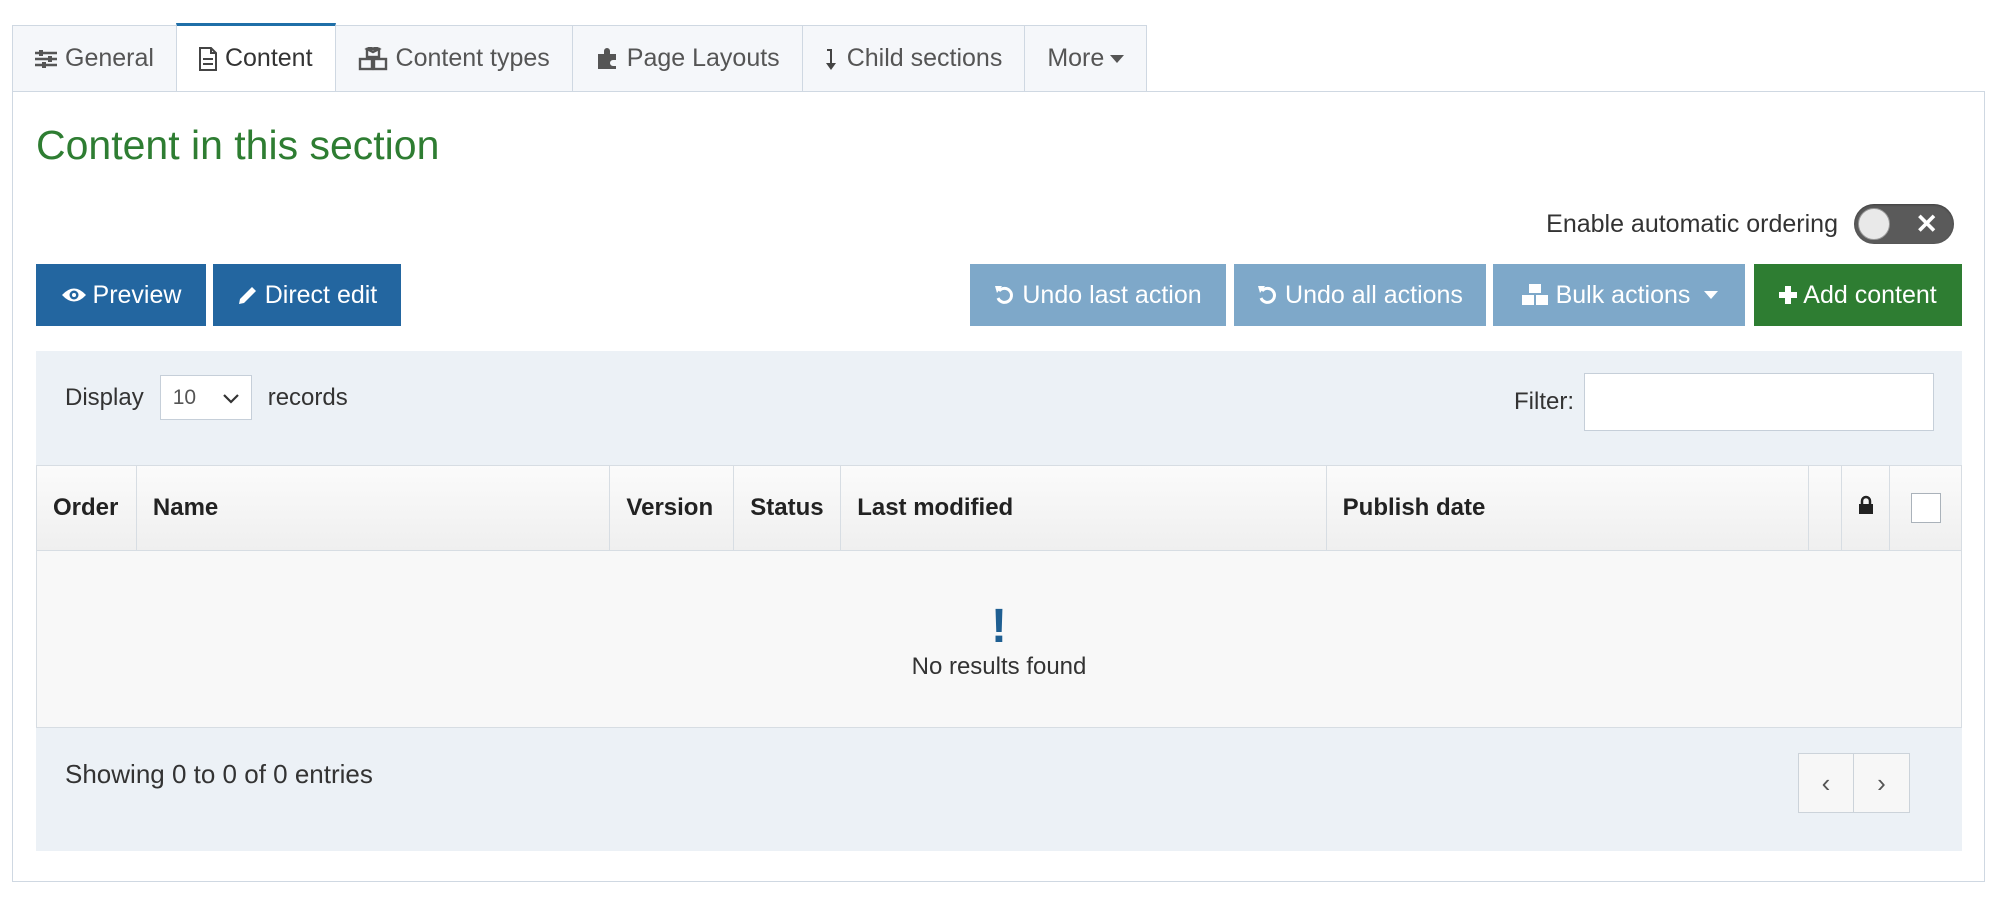  I want to click on lock-icon, so click(1866, 508).